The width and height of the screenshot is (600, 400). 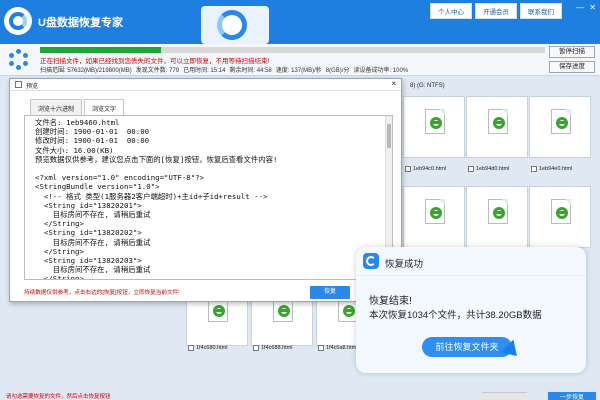 What do you see at coordinates (342, 348) in the screenshot?
I see `file-name: 1f4c6a8.html` at bounding box center [342, 348].